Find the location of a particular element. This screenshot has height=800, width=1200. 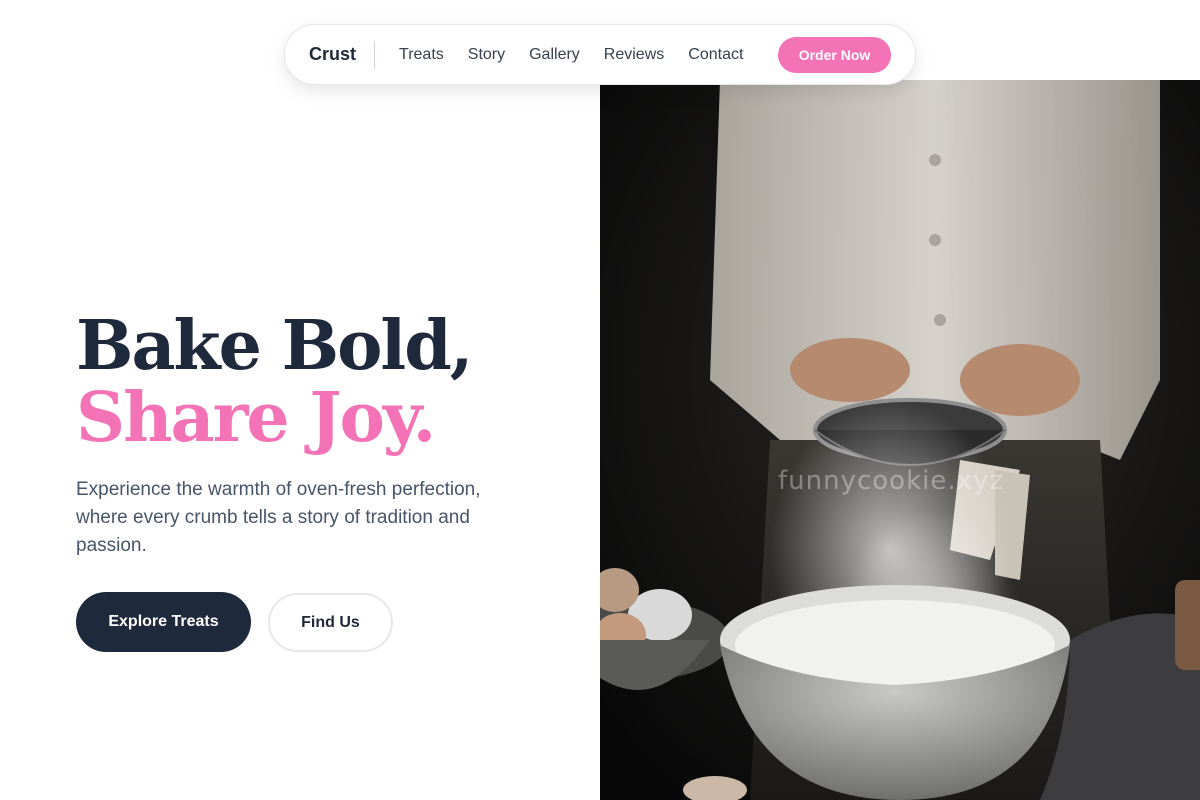

nav-links: Treats Story Gallery Reviews Contact is located at coordinates (571, 55).